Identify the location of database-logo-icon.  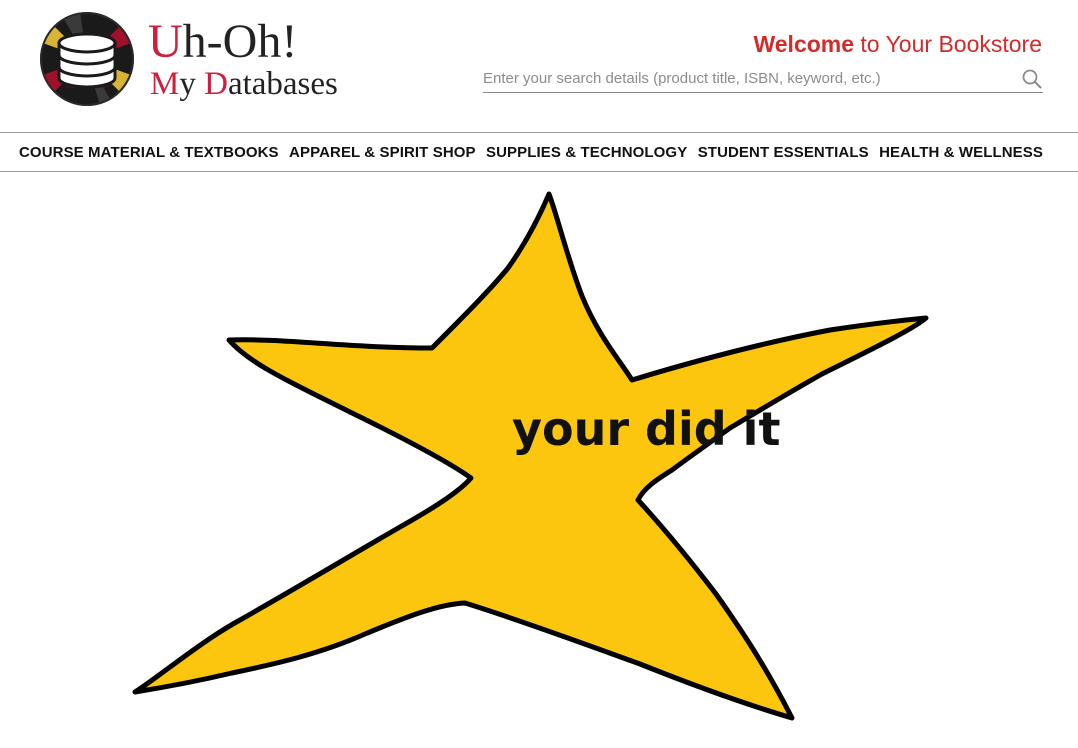
(87, 59).